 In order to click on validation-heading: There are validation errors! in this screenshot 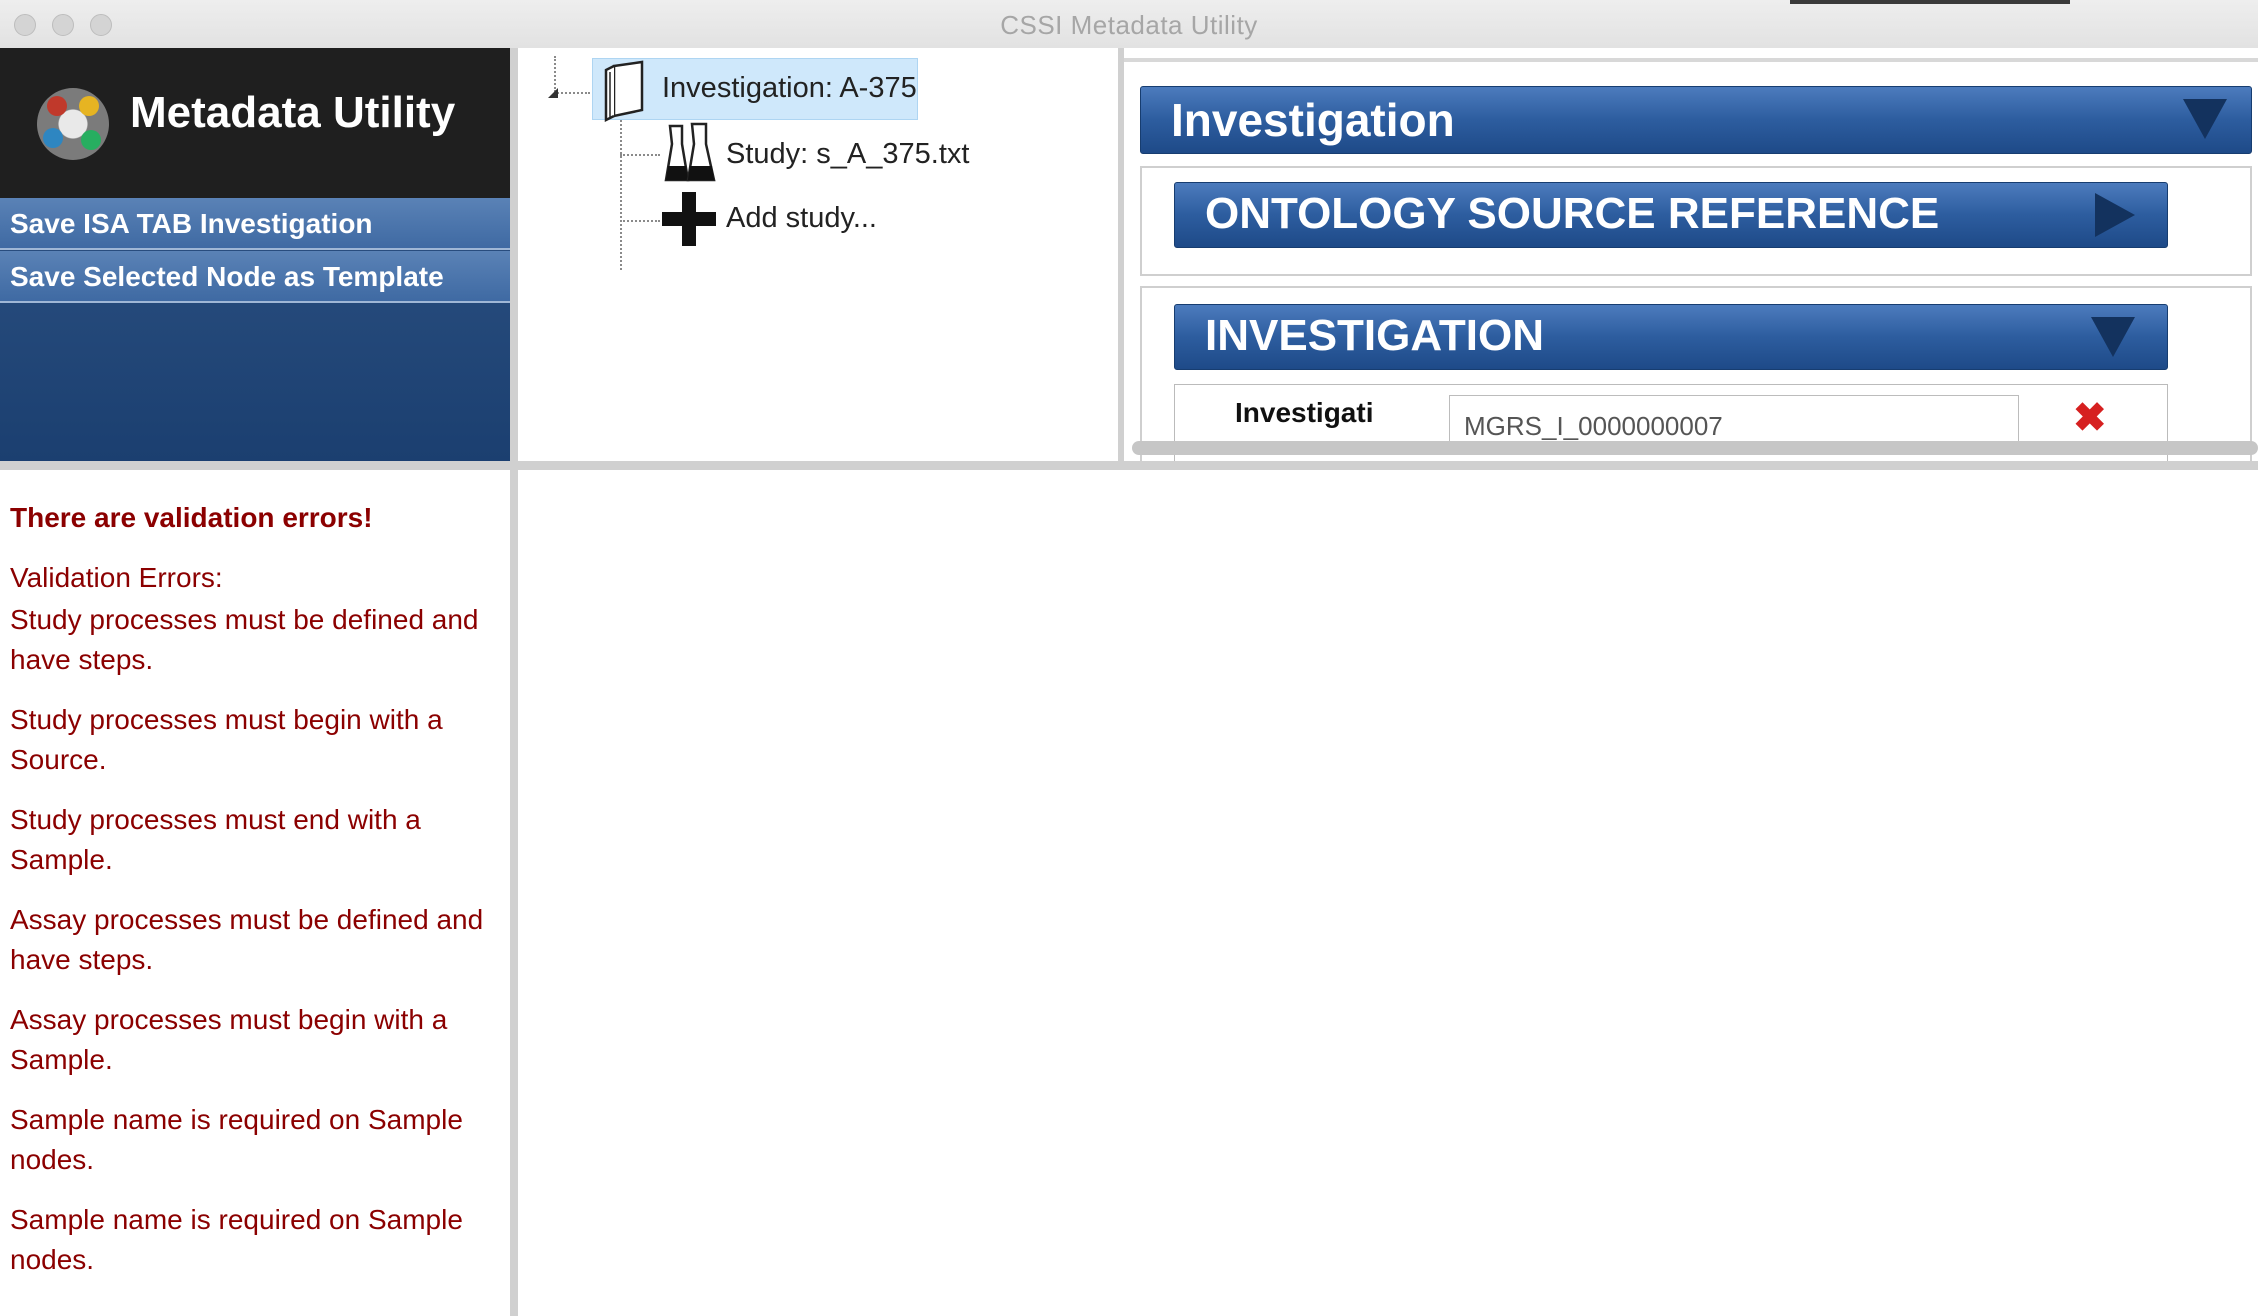, I will do `click(191, 517)`.